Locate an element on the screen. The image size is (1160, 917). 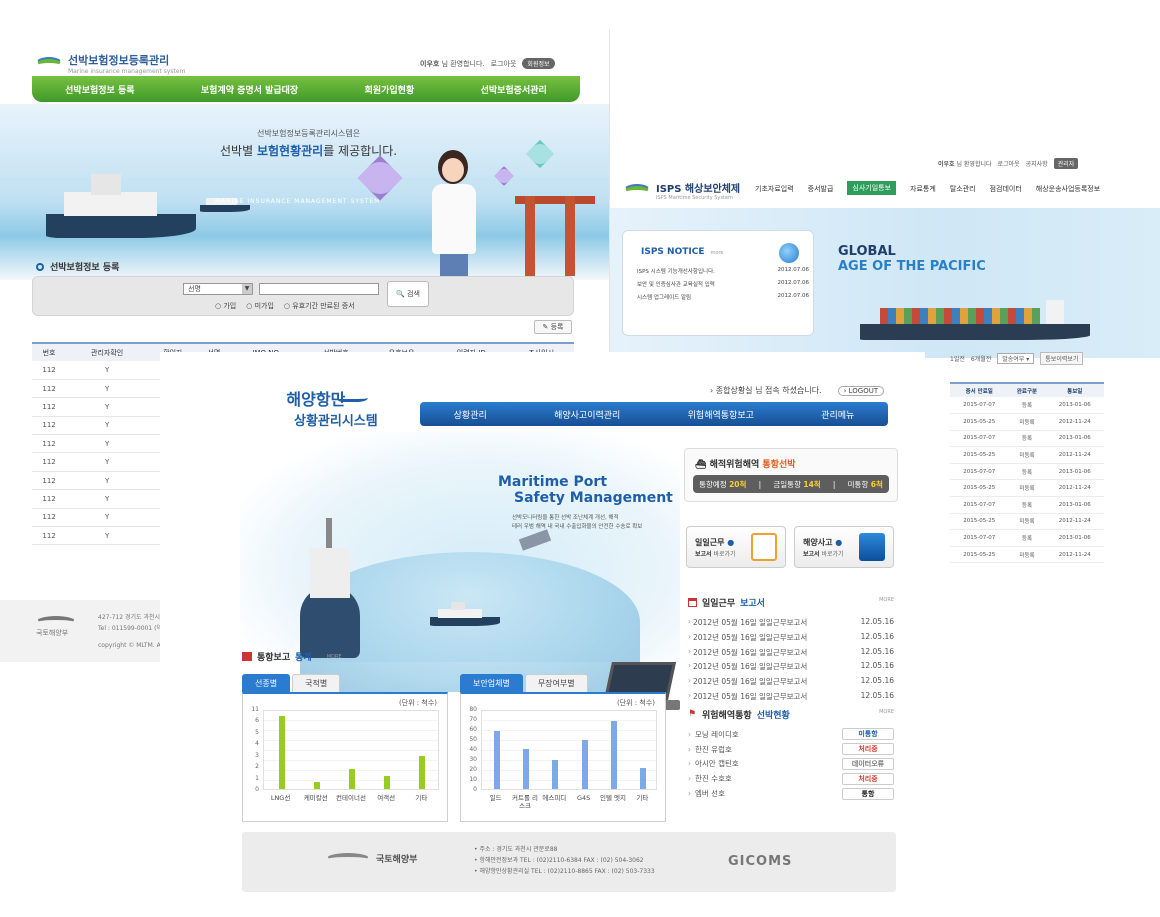
daily-report-shortcut: 일일근무 ● 보고서 바로가기 is located at coordinates (736, 547).